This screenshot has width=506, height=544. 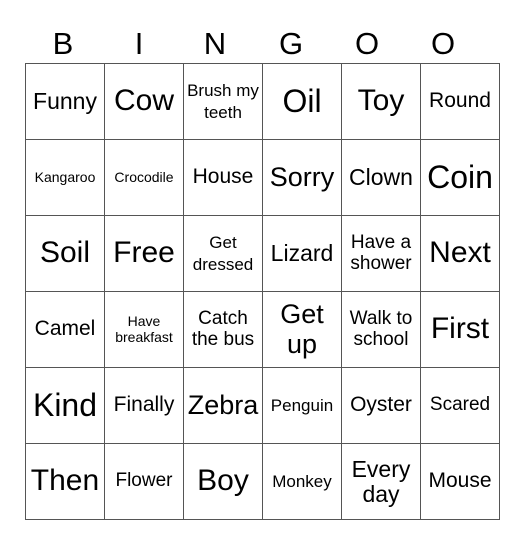 What do you see at coordinates (302, 253) in the screenshot?
I see `bingo-cell: Lizard` at bounding box center [302, 253].